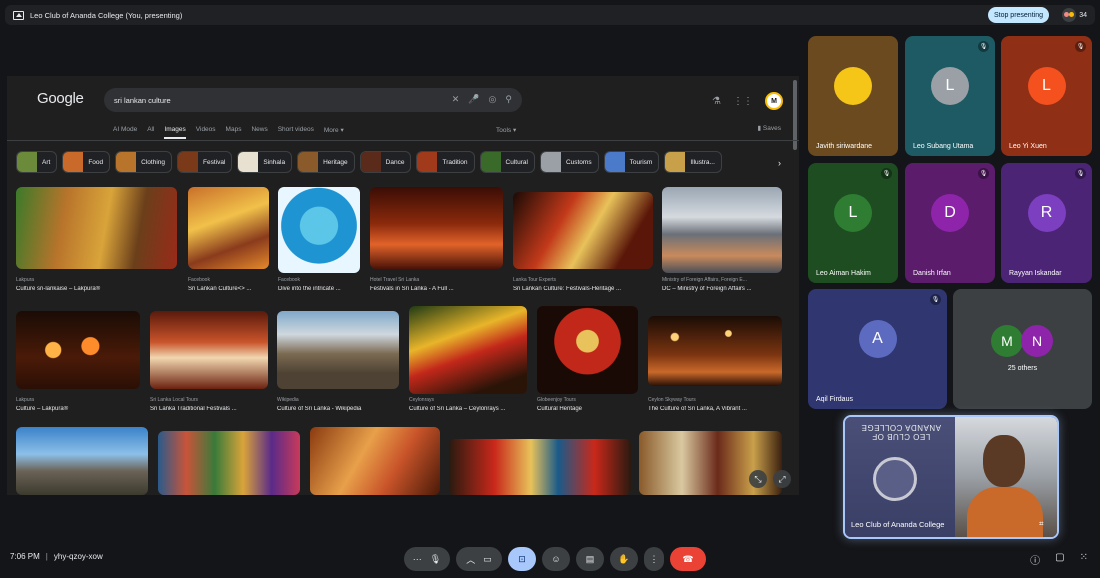 The height and width of the screenshot is (578, 1100). What do you see at coordinates (1046, 223) in the screenshot?
I see `participant-tile: R Rayyan Iskandar 🎙` at bounding box center [1046, 223].